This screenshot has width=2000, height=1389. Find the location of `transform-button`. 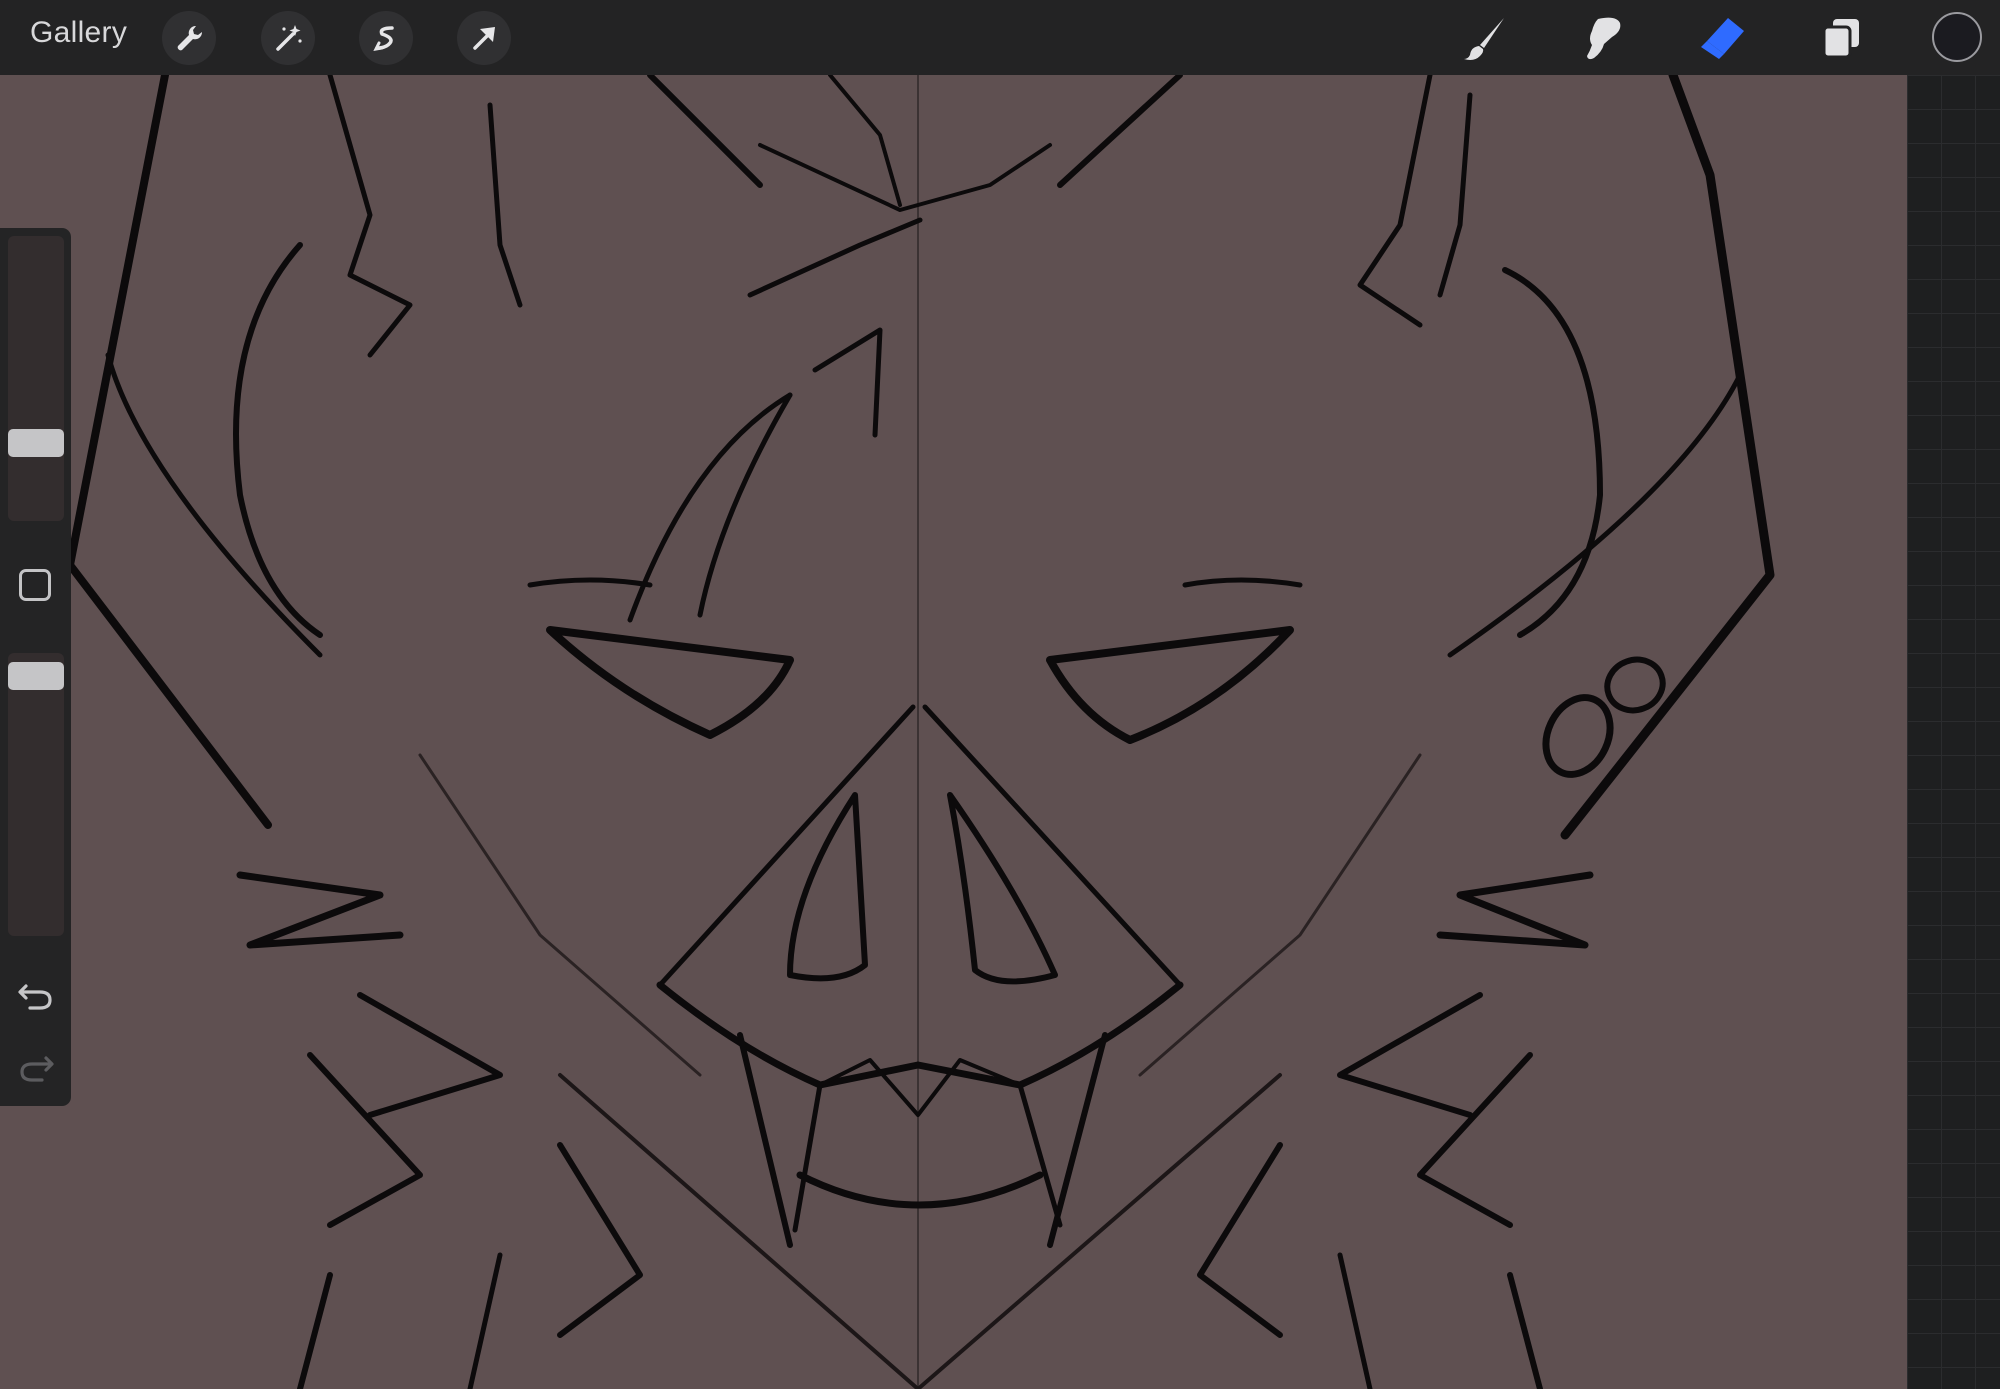

transform-button is located at coordinates (484, 38).